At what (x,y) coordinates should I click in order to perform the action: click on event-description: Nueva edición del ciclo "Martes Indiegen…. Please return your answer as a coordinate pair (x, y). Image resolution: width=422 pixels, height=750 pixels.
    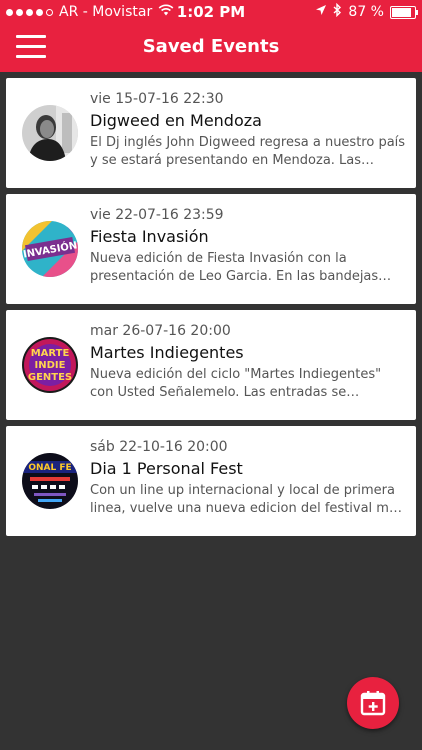
    Looking at the image, I should click on (236, 383).